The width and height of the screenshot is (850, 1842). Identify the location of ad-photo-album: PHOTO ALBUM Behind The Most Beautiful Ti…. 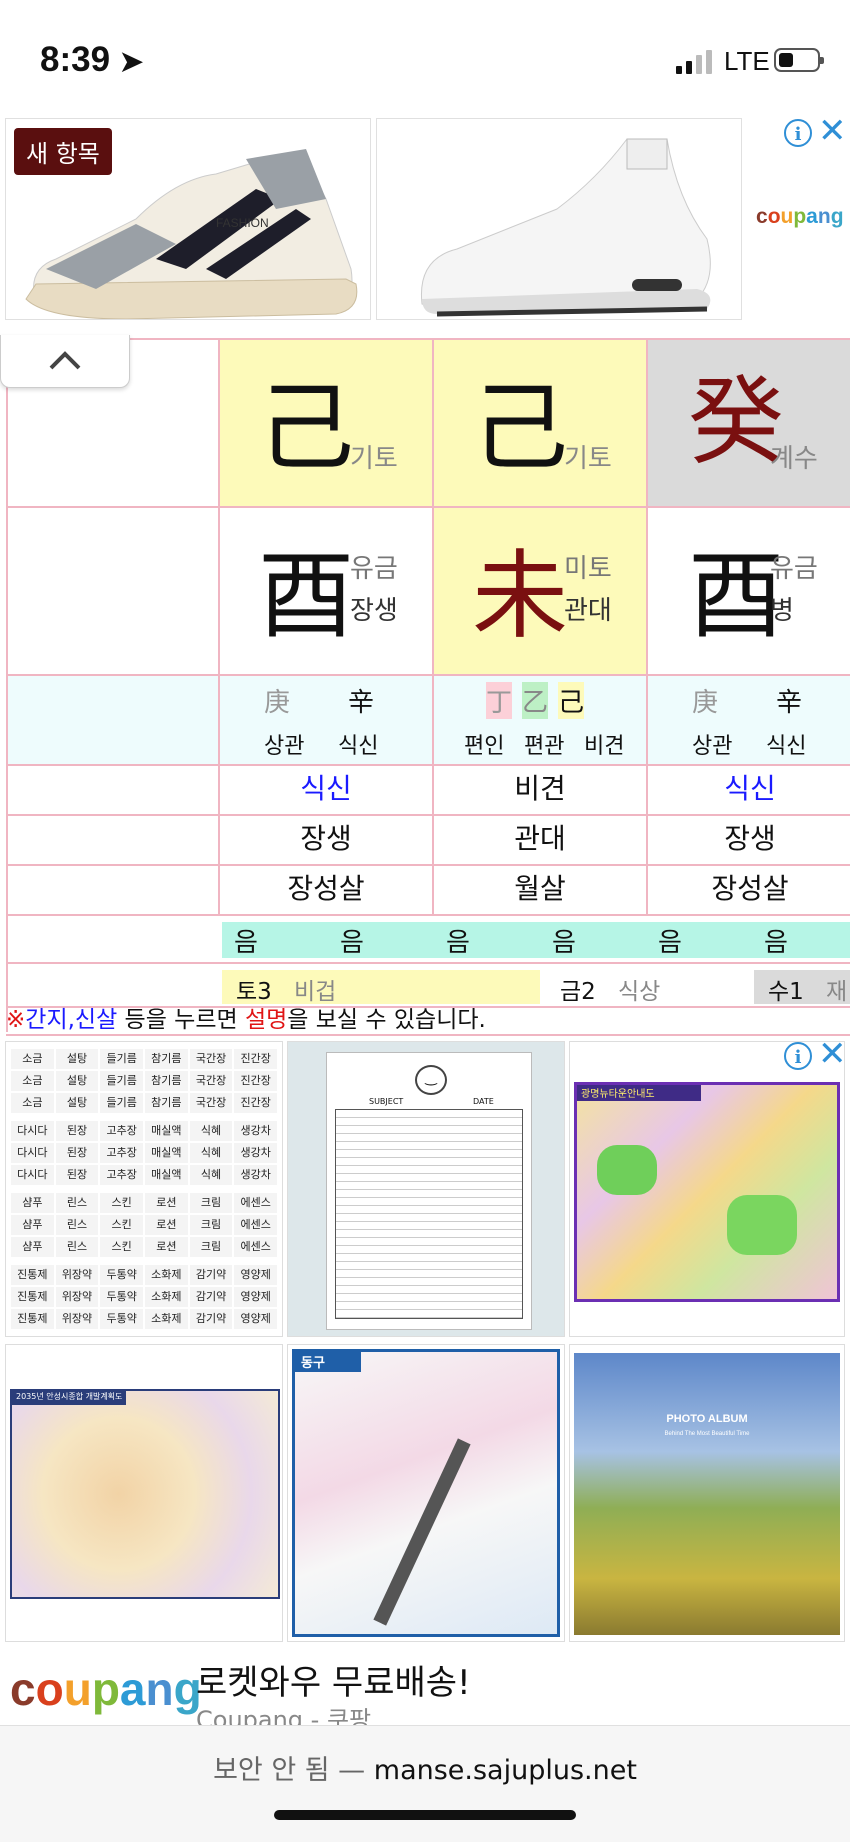
(707, 1493).